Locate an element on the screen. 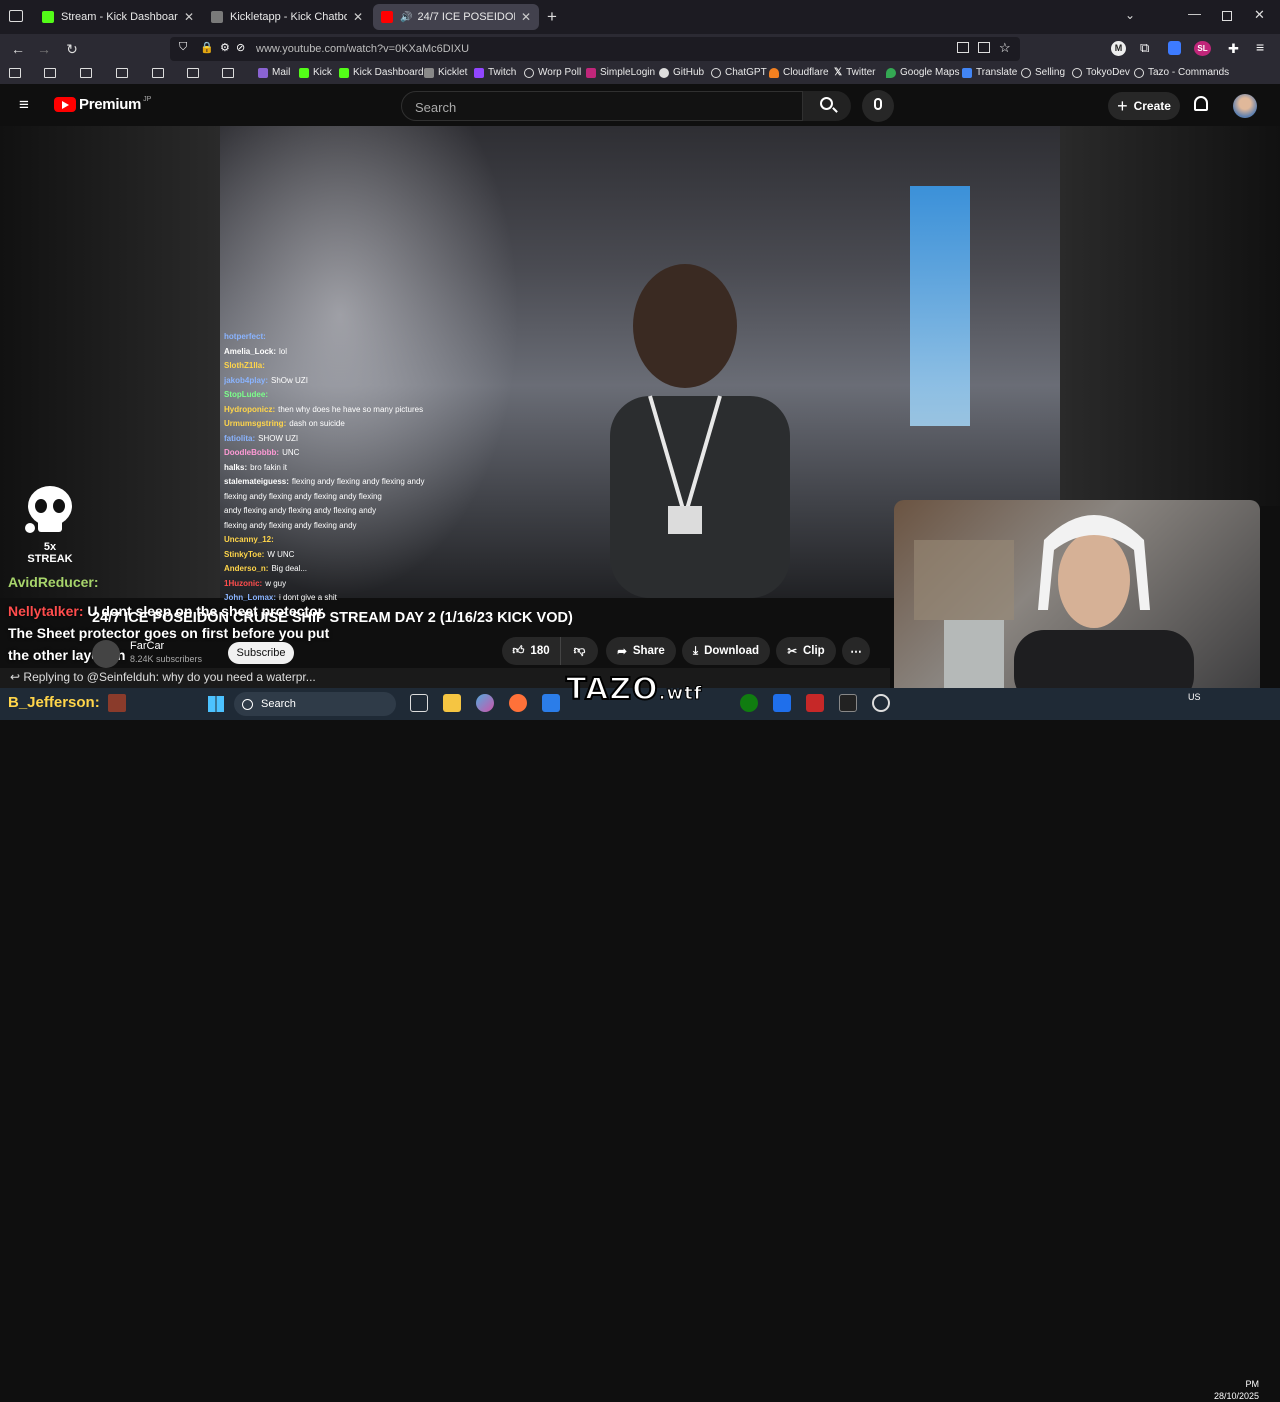  voice-search-button is located at coordinates (878, 106).